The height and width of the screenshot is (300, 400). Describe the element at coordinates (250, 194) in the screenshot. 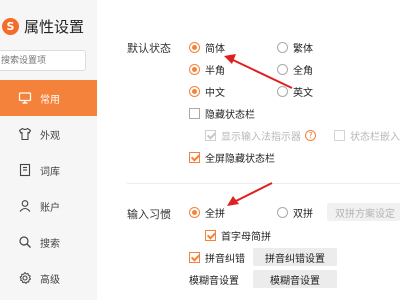

I see `arrow-to-full-pinyin` at that location.